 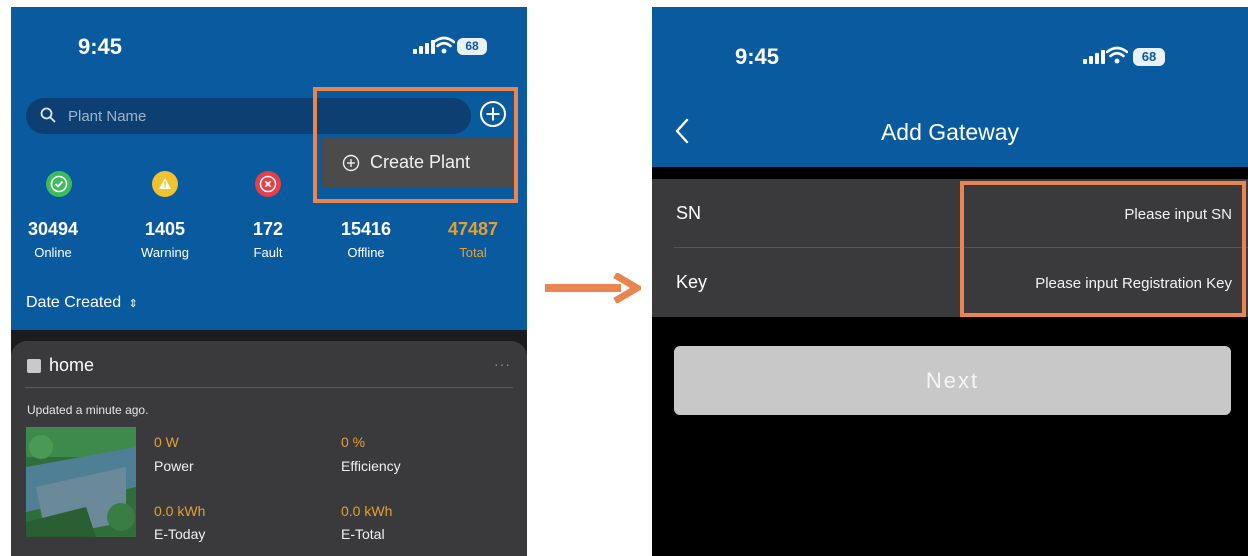 What do you see at coordinates (88, 410) in the screenshot?
I see `updated-text: Updated a minute ago.` at bounding box center [88, 410].